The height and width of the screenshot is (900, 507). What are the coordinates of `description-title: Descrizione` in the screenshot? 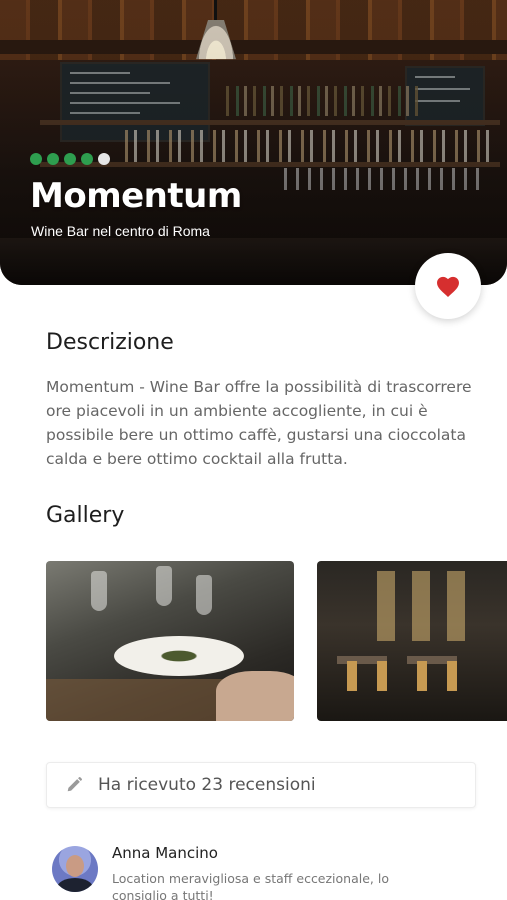 It's located at (110, 342).